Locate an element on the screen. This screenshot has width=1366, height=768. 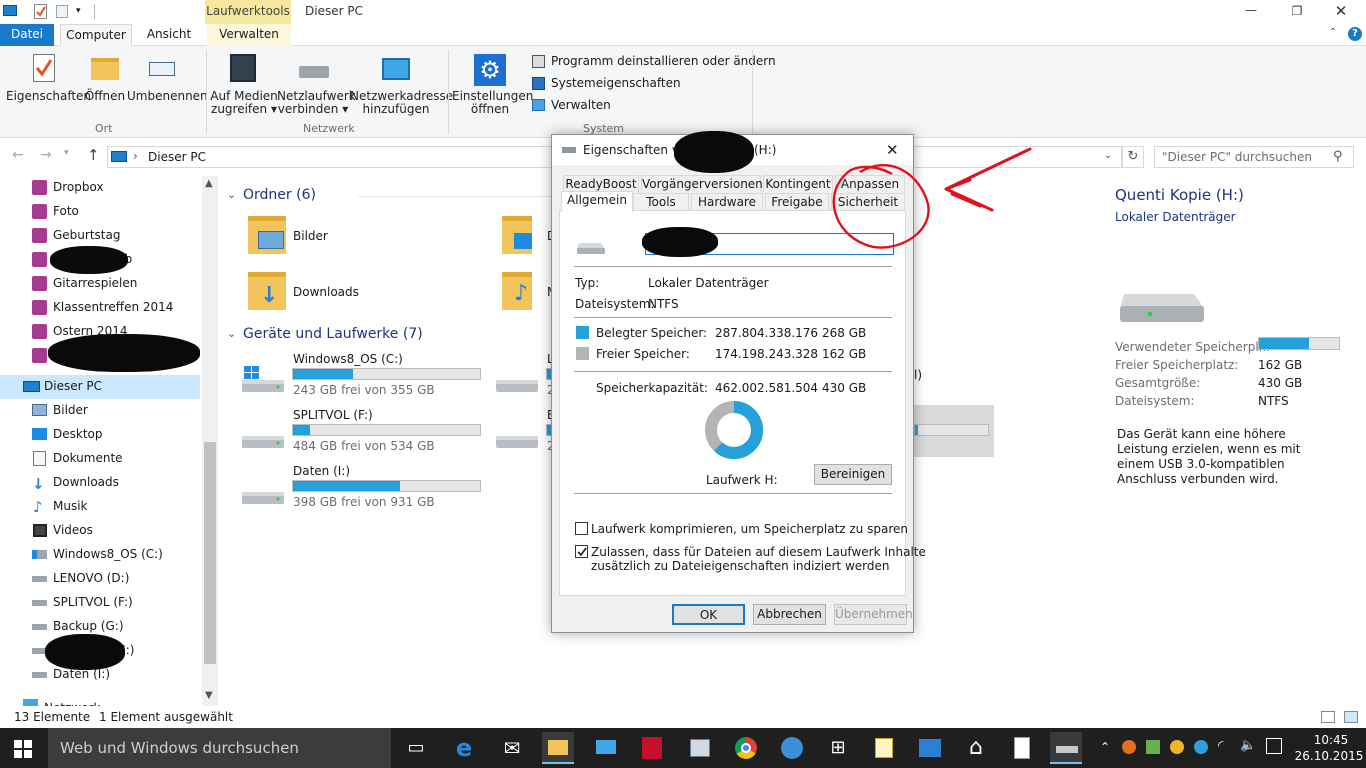
new-folder-quick-icon is located at coordinates (62, 11).